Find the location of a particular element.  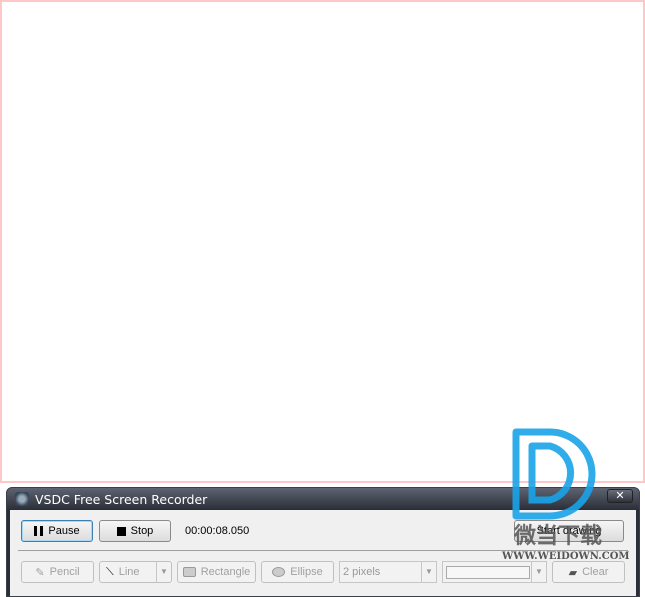

color-select: ▼ is located at coordinates (494, 572).